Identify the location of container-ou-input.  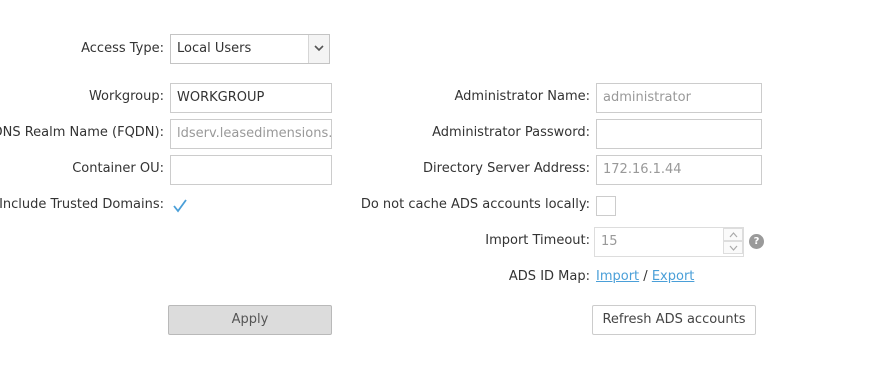
(251, 170).